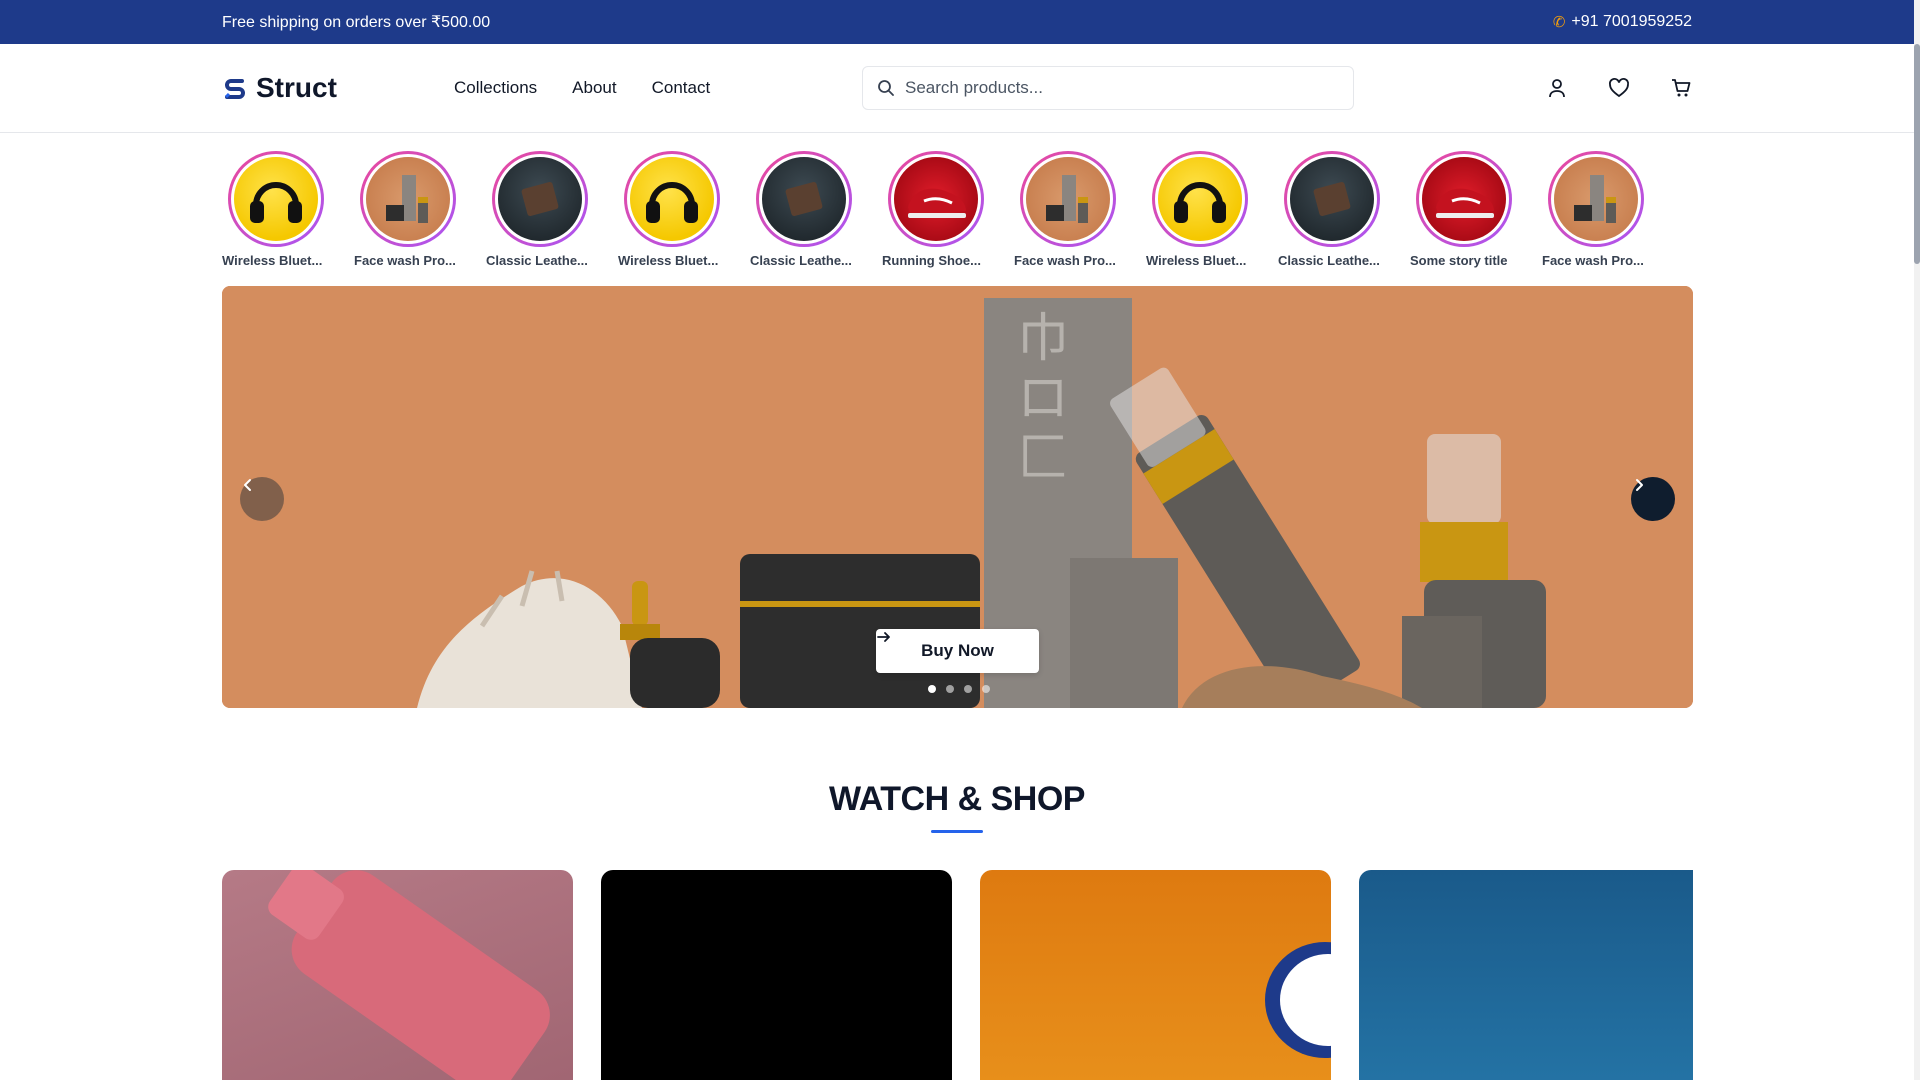  I want to click on nav-about: About, so click(594, 88).